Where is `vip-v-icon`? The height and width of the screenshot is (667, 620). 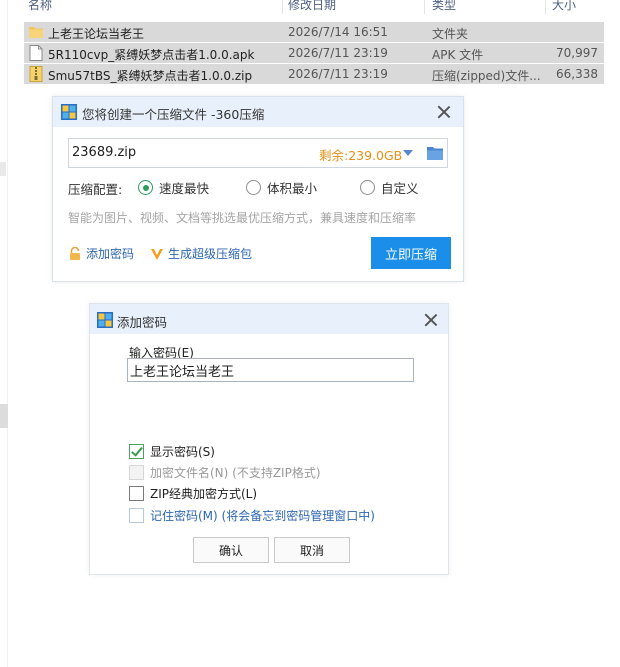 vip-v-icon is located at coordinates (157, 254).